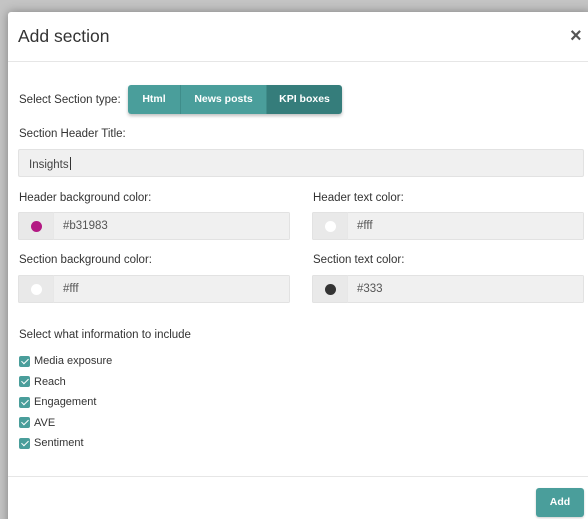 This screenshot has width=588, height=519. What do you see at coordinates (301, 163) in the screenshot?
I see `header-title-input: Insights` at bounding box center [301, 163].